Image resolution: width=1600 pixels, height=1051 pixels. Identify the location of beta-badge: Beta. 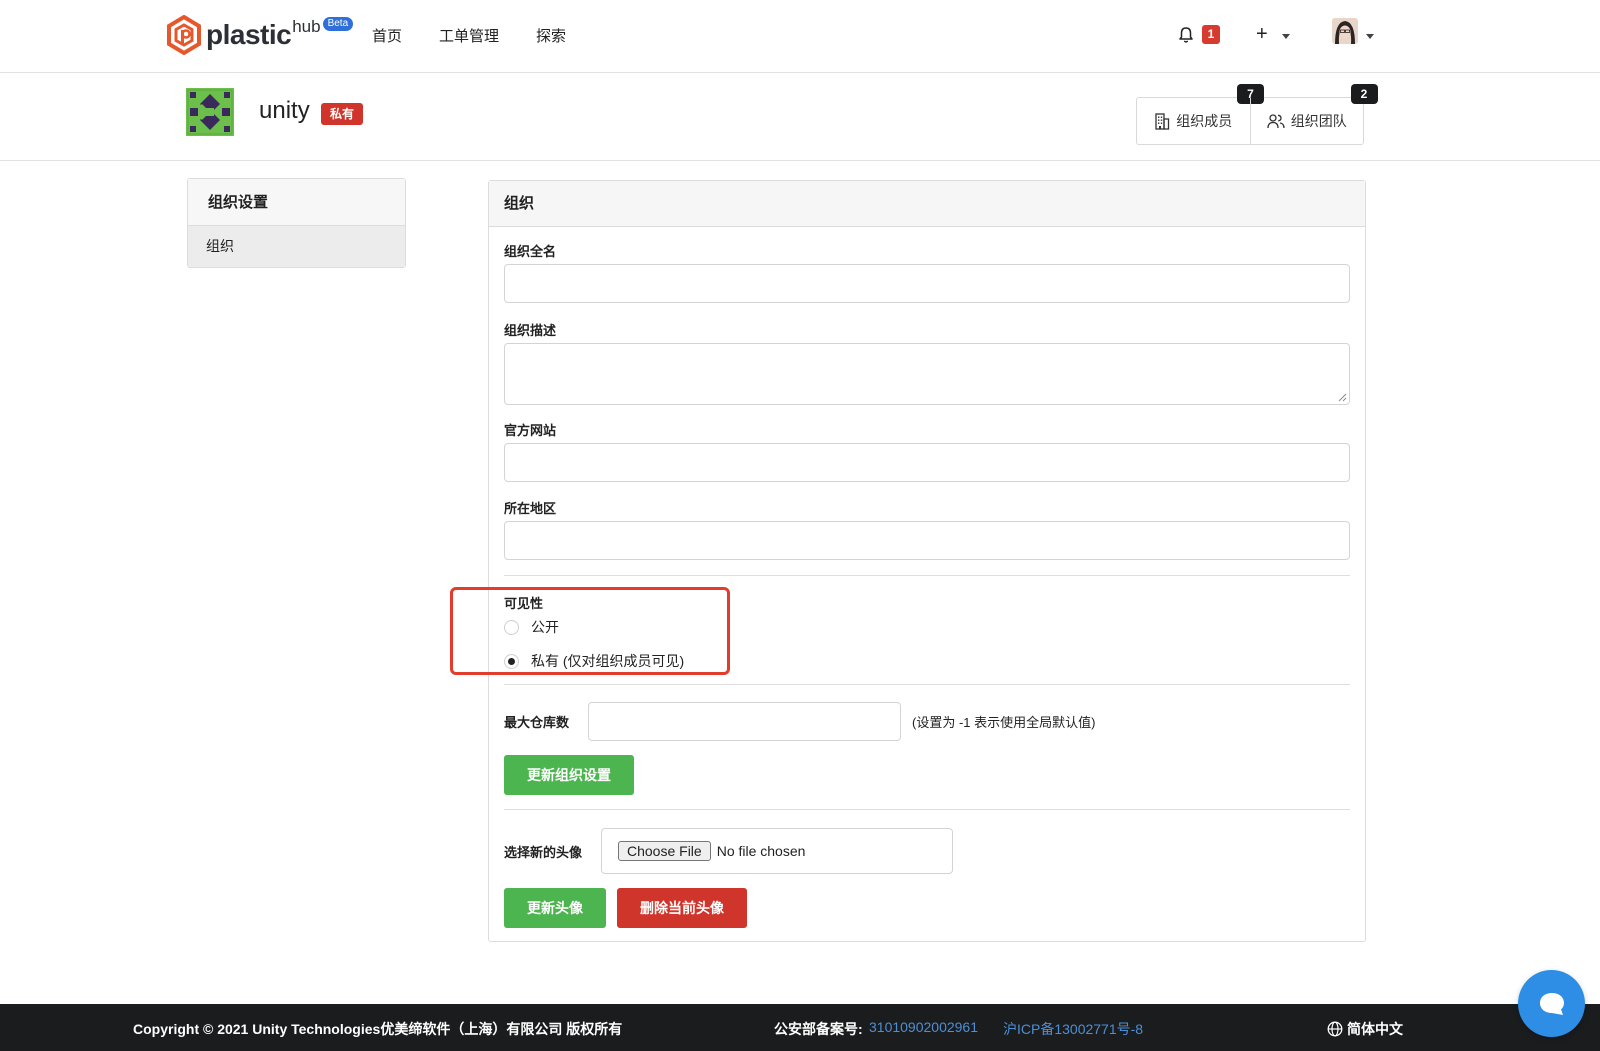
(338, 24).